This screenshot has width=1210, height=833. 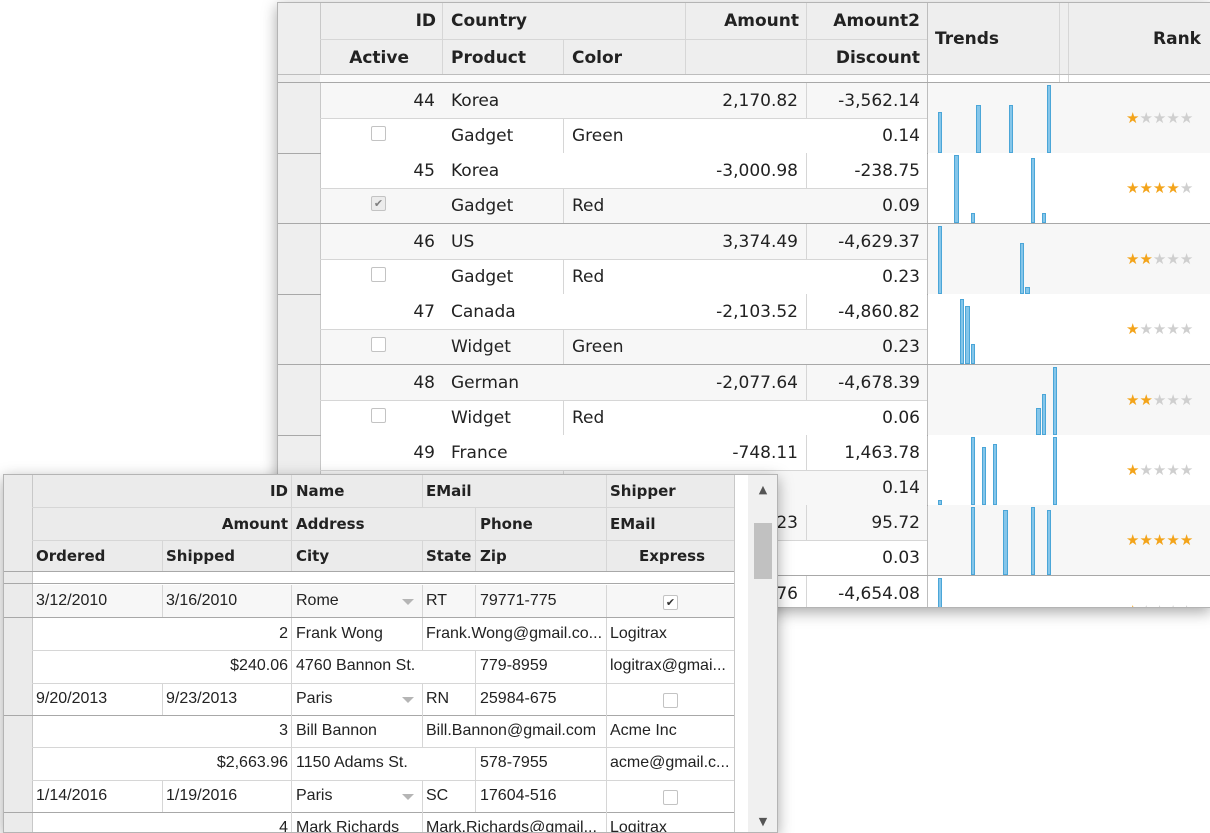 I want to click on cell-id: 2, so click(x=162, y=634).